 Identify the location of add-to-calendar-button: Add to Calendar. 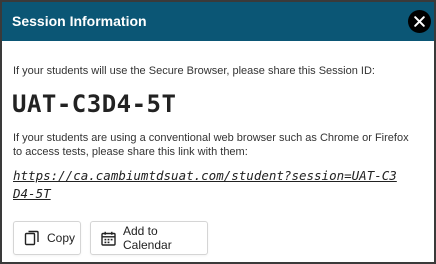
(149, 238).